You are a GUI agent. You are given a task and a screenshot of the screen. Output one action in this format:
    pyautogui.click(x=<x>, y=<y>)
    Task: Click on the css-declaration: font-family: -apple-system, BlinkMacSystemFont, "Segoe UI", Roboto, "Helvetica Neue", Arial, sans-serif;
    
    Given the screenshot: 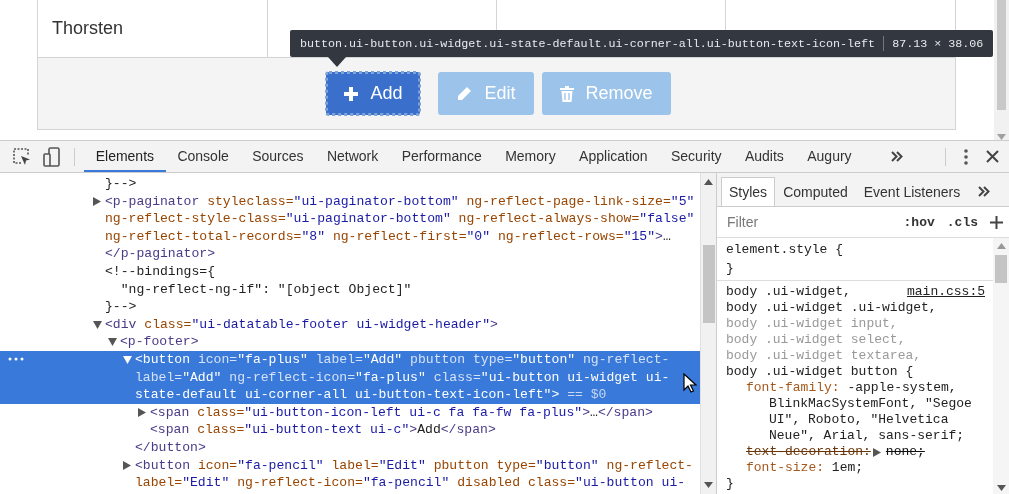 What is the action you would take?
    pyautogui.click(x=859, y=412)
    